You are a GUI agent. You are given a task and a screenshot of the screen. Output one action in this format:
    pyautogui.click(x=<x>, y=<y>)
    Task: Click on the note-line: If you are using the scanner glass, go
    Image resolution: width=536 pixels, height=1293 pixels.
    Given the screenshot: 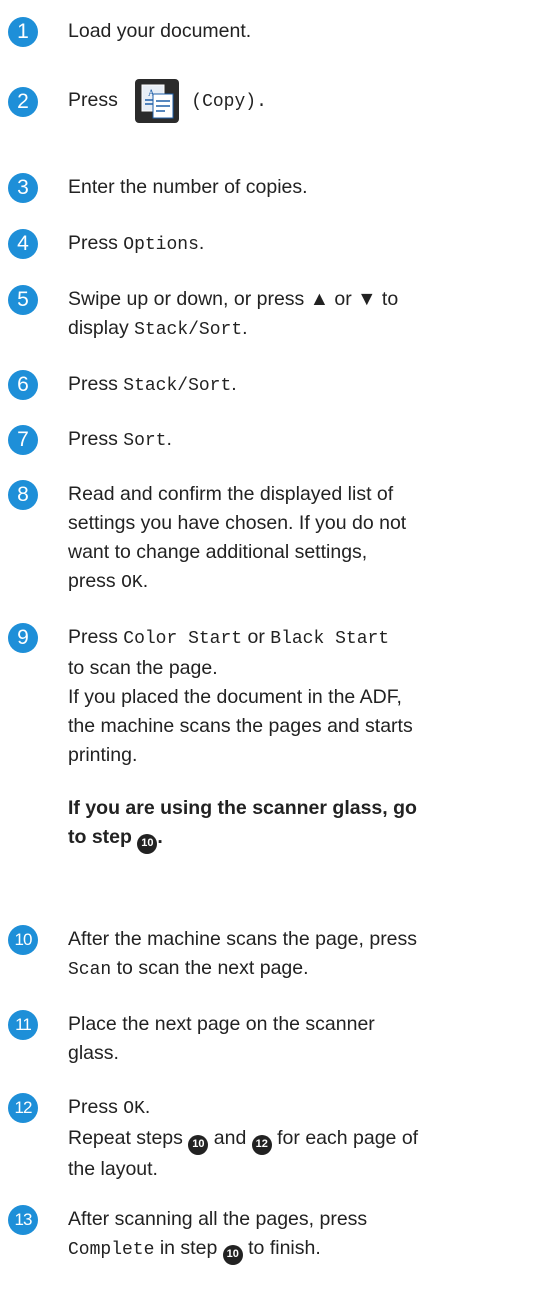 What is the action you would take?
    pyautogui.click(x=242, y=808)
    